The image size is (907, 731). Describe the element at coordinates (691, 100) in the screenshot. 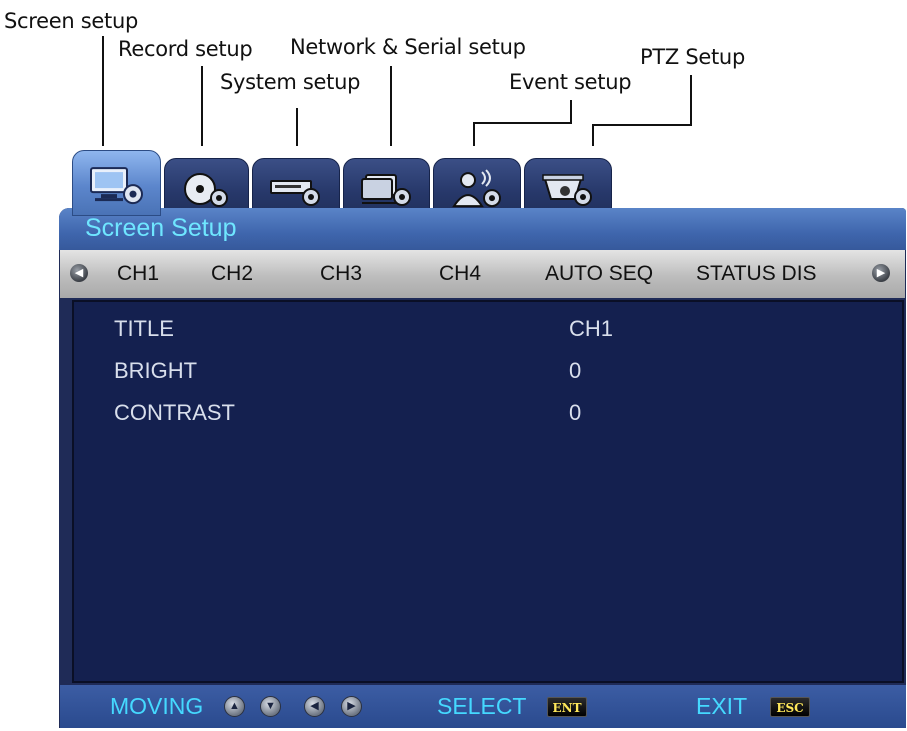

I see `leader-line-ptz-a` at that location.